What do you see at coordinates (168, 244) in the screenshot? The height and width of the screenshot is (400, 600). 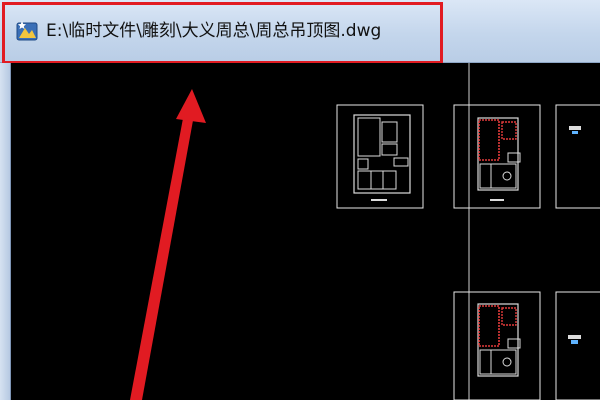 I see `annotation-arrow` at bounding box center [168, 244].